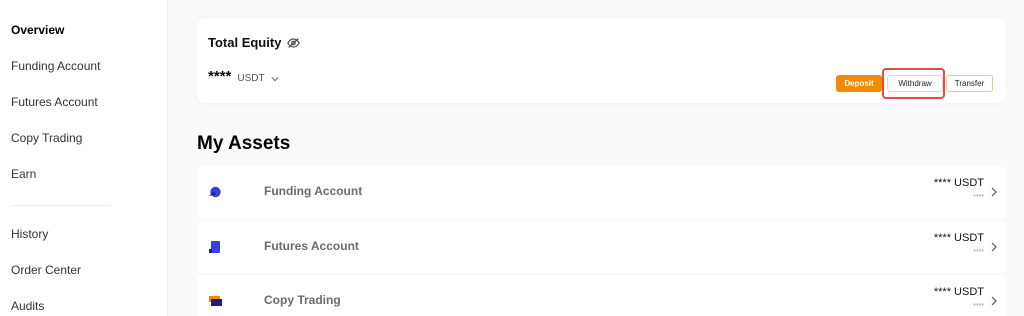 Image resolution: width=1024 pixels, height=316 pixels. What do you see at coordinates (215, 301) in the screenshot?
I see `copy-trading-icon` at bounding box center [215, 301].